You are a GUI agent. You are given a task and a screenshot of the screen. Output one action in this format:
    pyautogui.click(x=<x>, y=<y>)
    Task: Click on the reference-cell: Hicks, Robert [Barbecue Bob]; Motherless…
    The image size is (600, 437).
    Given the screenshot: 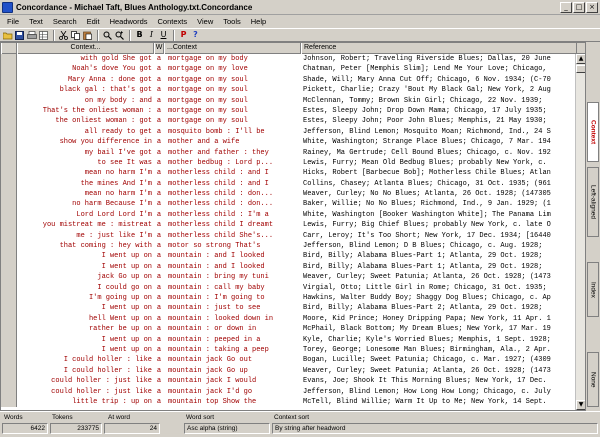 What is the action you would take?
    pyautogui.click(x=427, y=173)
    